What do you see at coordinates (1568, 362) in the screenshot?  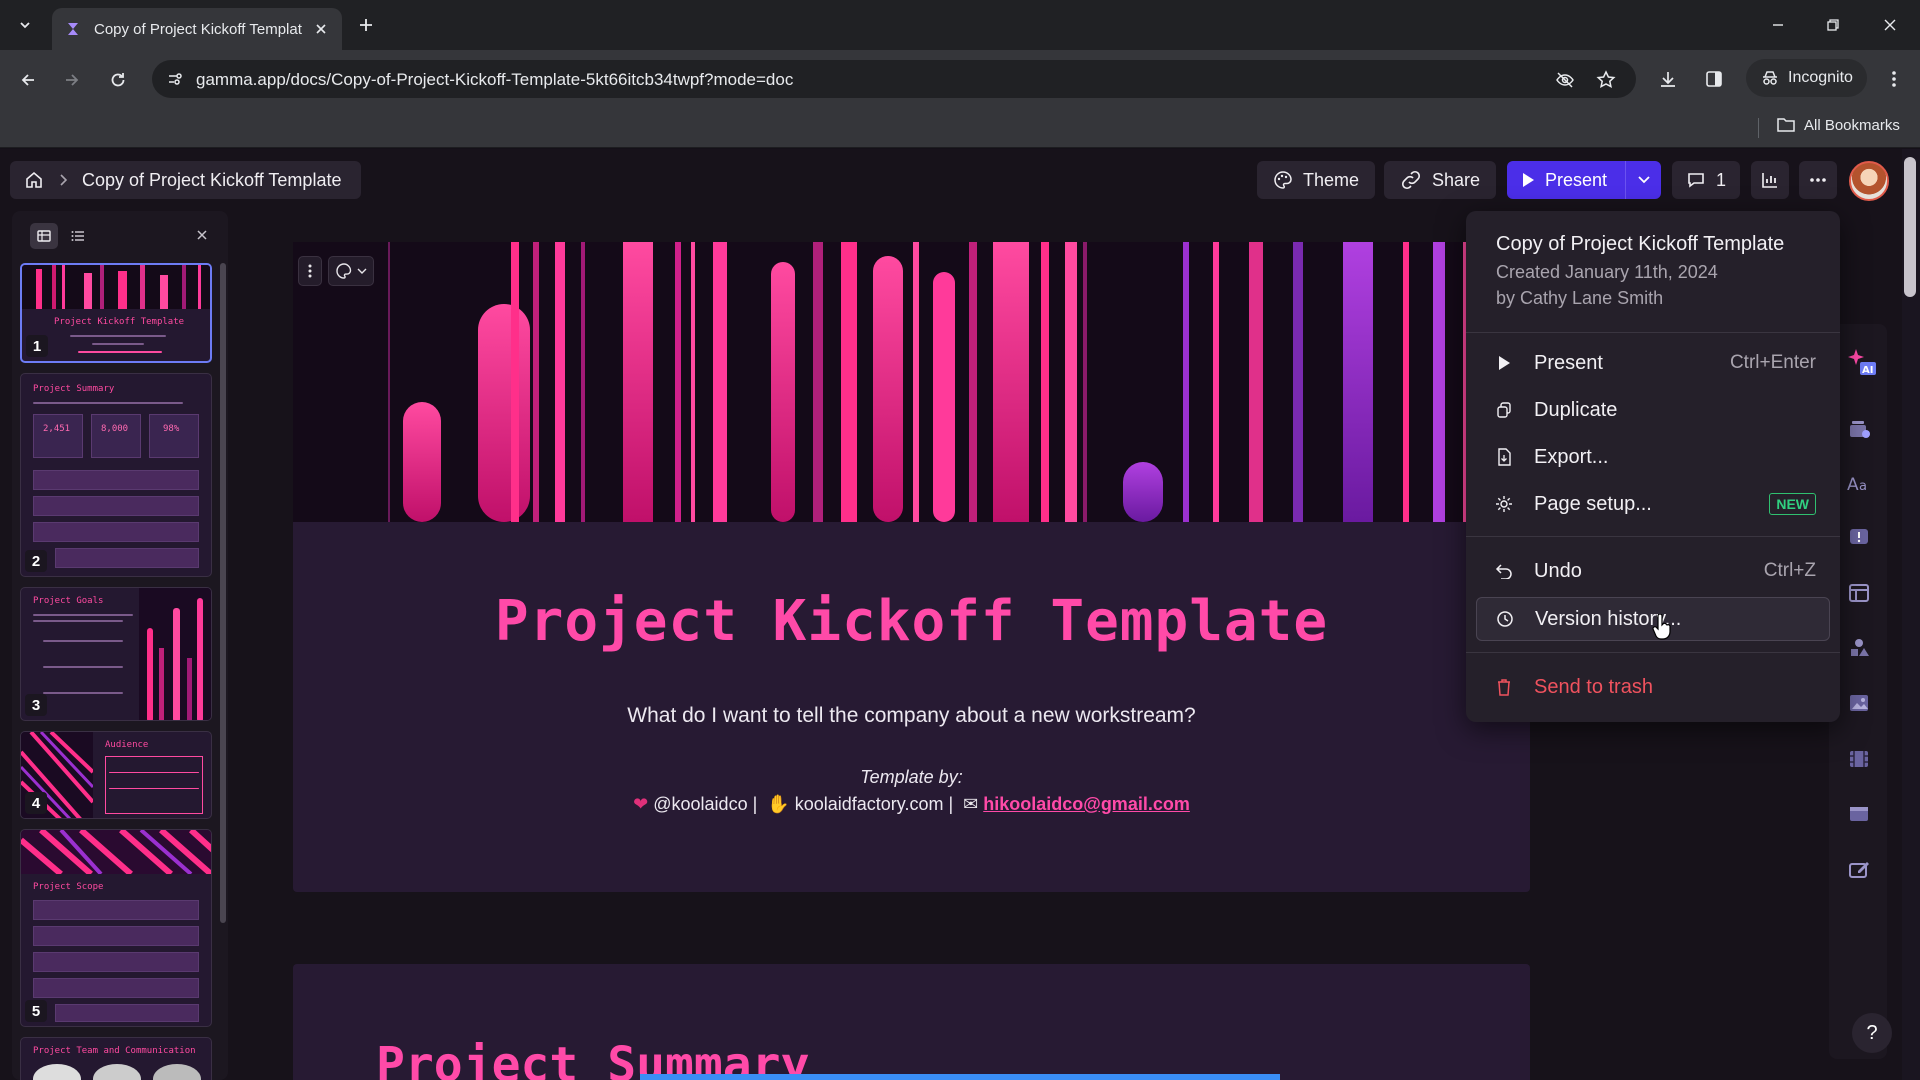 I see `menu-item-label: Present` at bounding box center [1568, 362].